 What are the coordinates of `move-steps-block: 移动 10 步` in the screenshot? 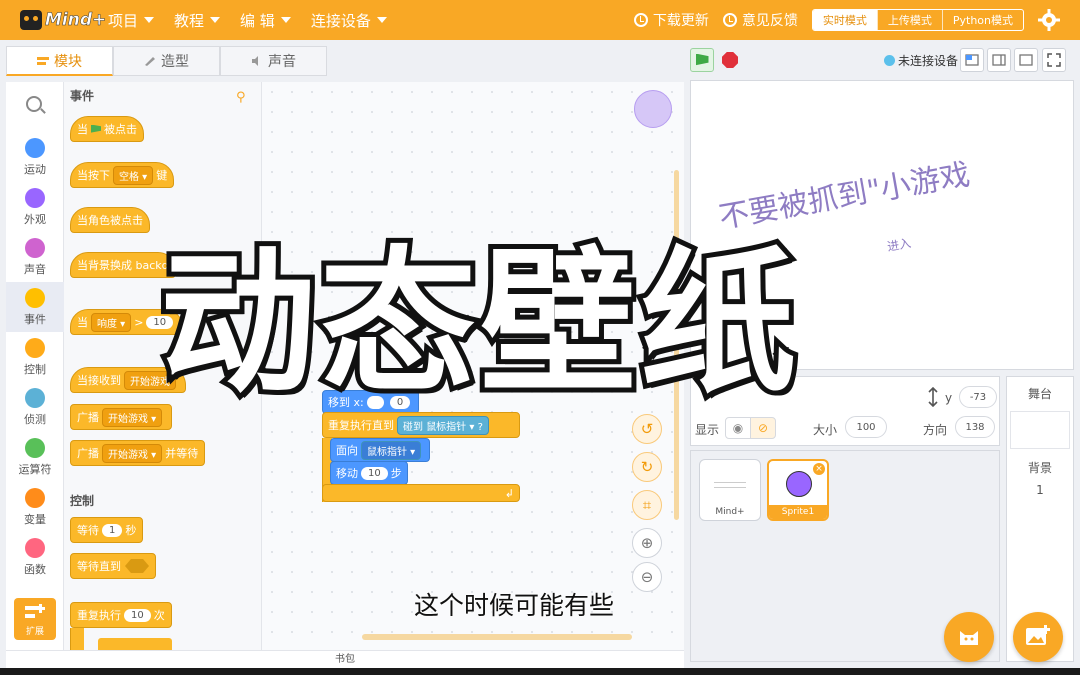 It's located at (369, 473).